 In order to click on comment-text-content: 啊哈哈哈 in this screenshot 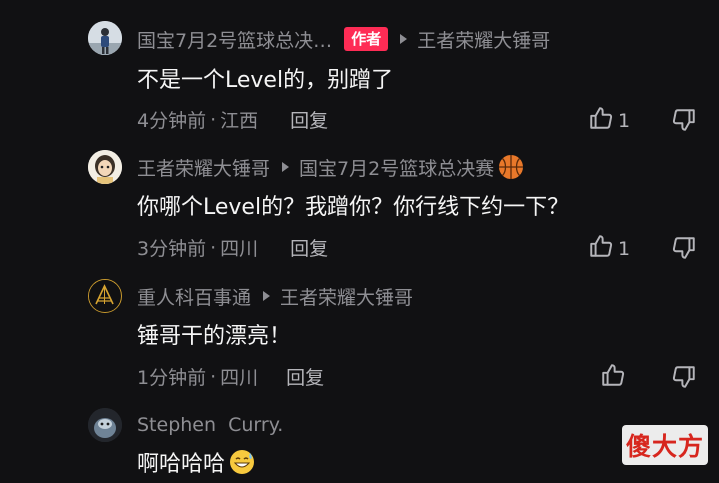, I will do `click(181, 464)`.